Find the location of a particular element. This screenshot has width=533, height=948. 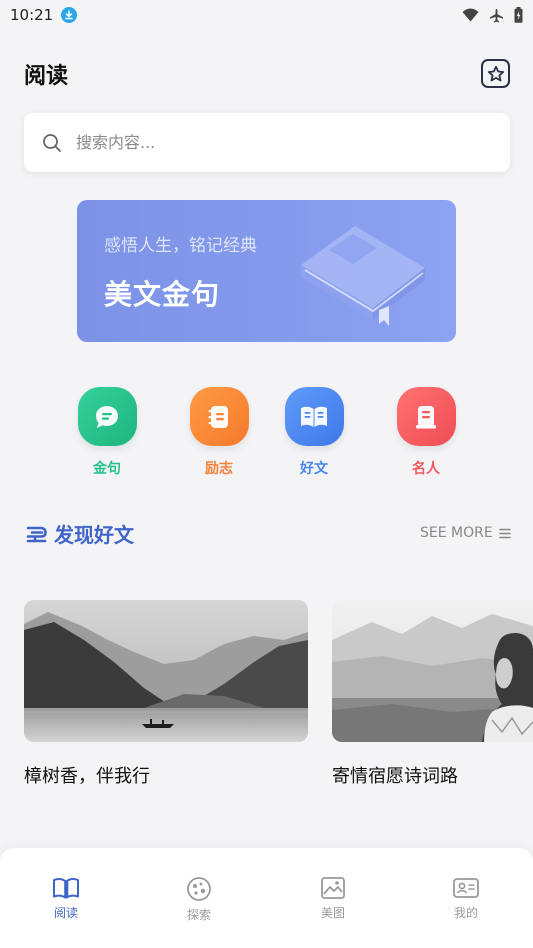

nav-item-read: 阅读 is located at coordinates (66, 898).